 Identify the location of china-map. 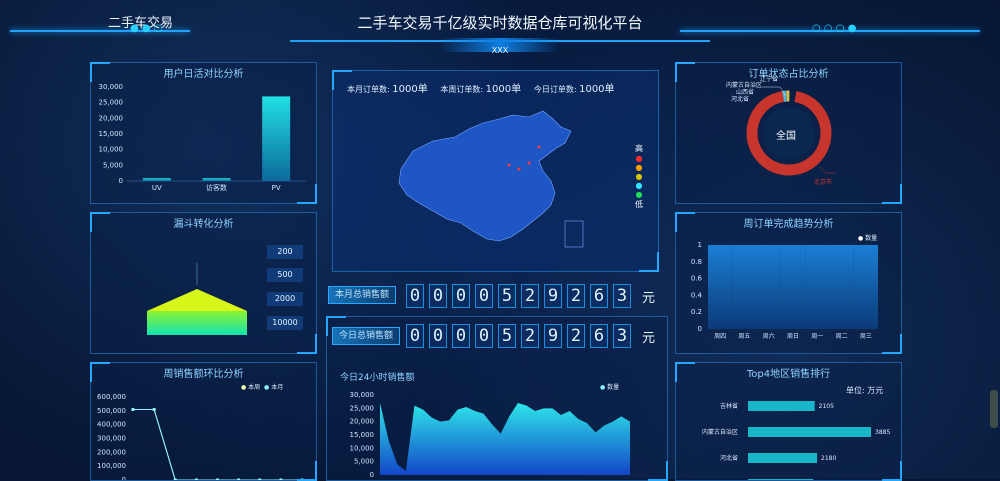
(495, 171).